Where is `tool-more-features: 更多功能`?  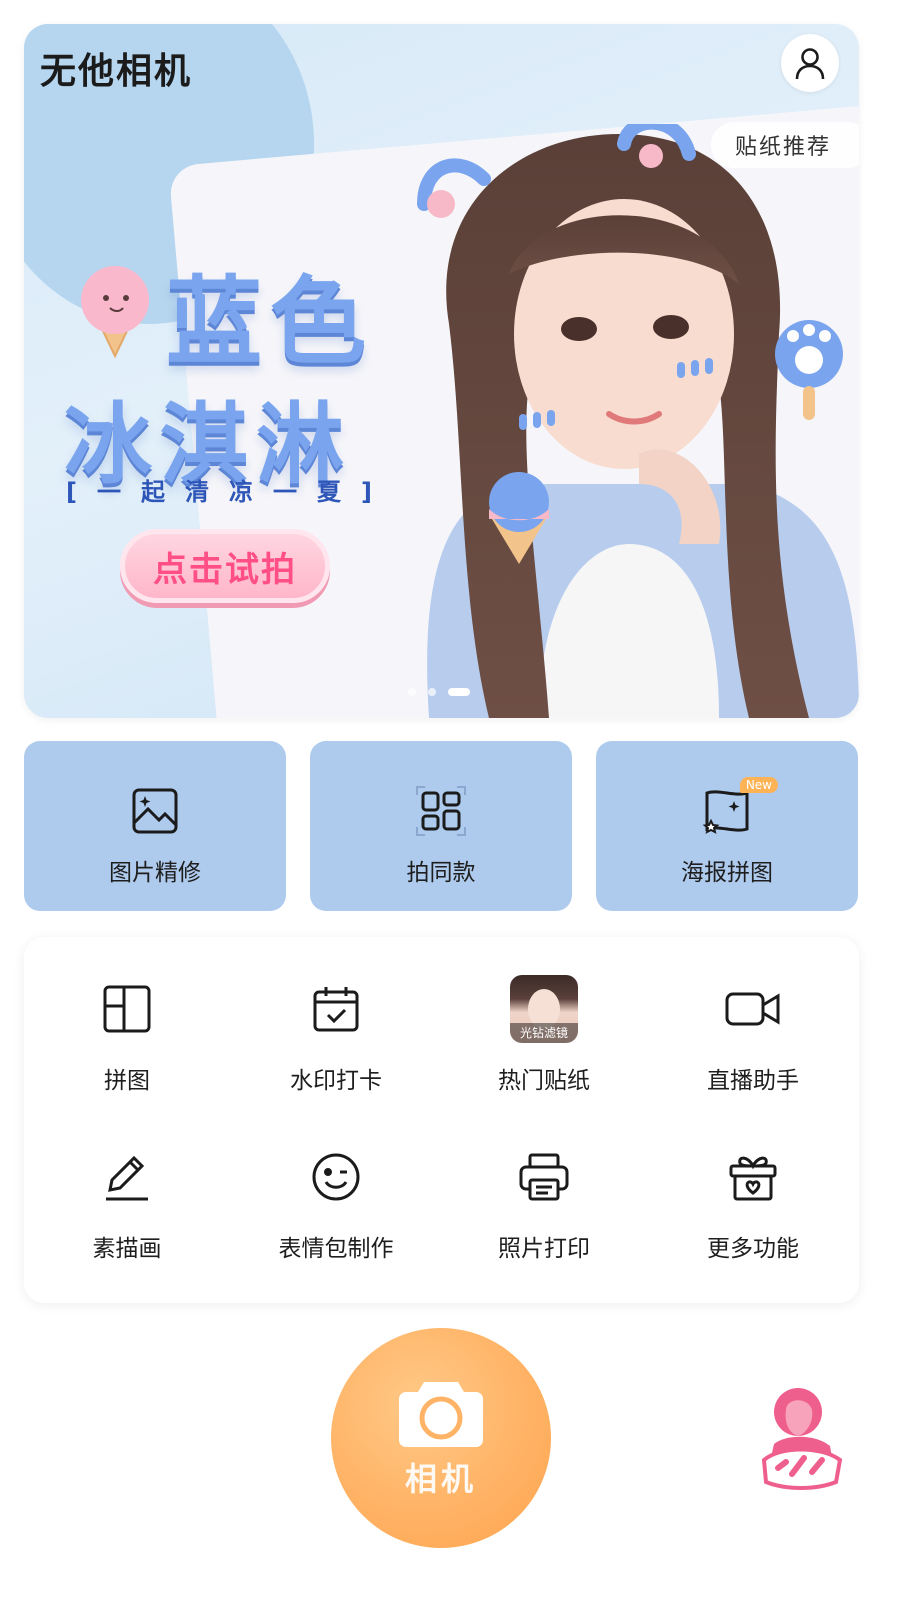 tool-more-features: 更多功能 is located at coordinates (753, 1203).